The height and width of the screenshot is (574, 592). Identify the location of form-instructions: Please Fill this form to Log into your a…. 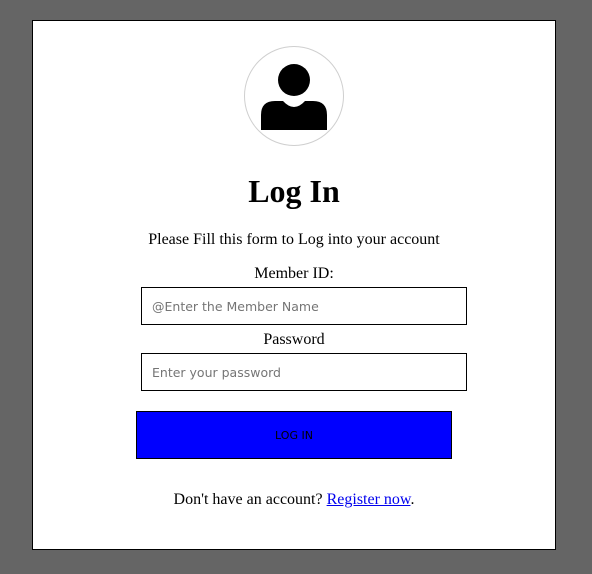
(294, 239).